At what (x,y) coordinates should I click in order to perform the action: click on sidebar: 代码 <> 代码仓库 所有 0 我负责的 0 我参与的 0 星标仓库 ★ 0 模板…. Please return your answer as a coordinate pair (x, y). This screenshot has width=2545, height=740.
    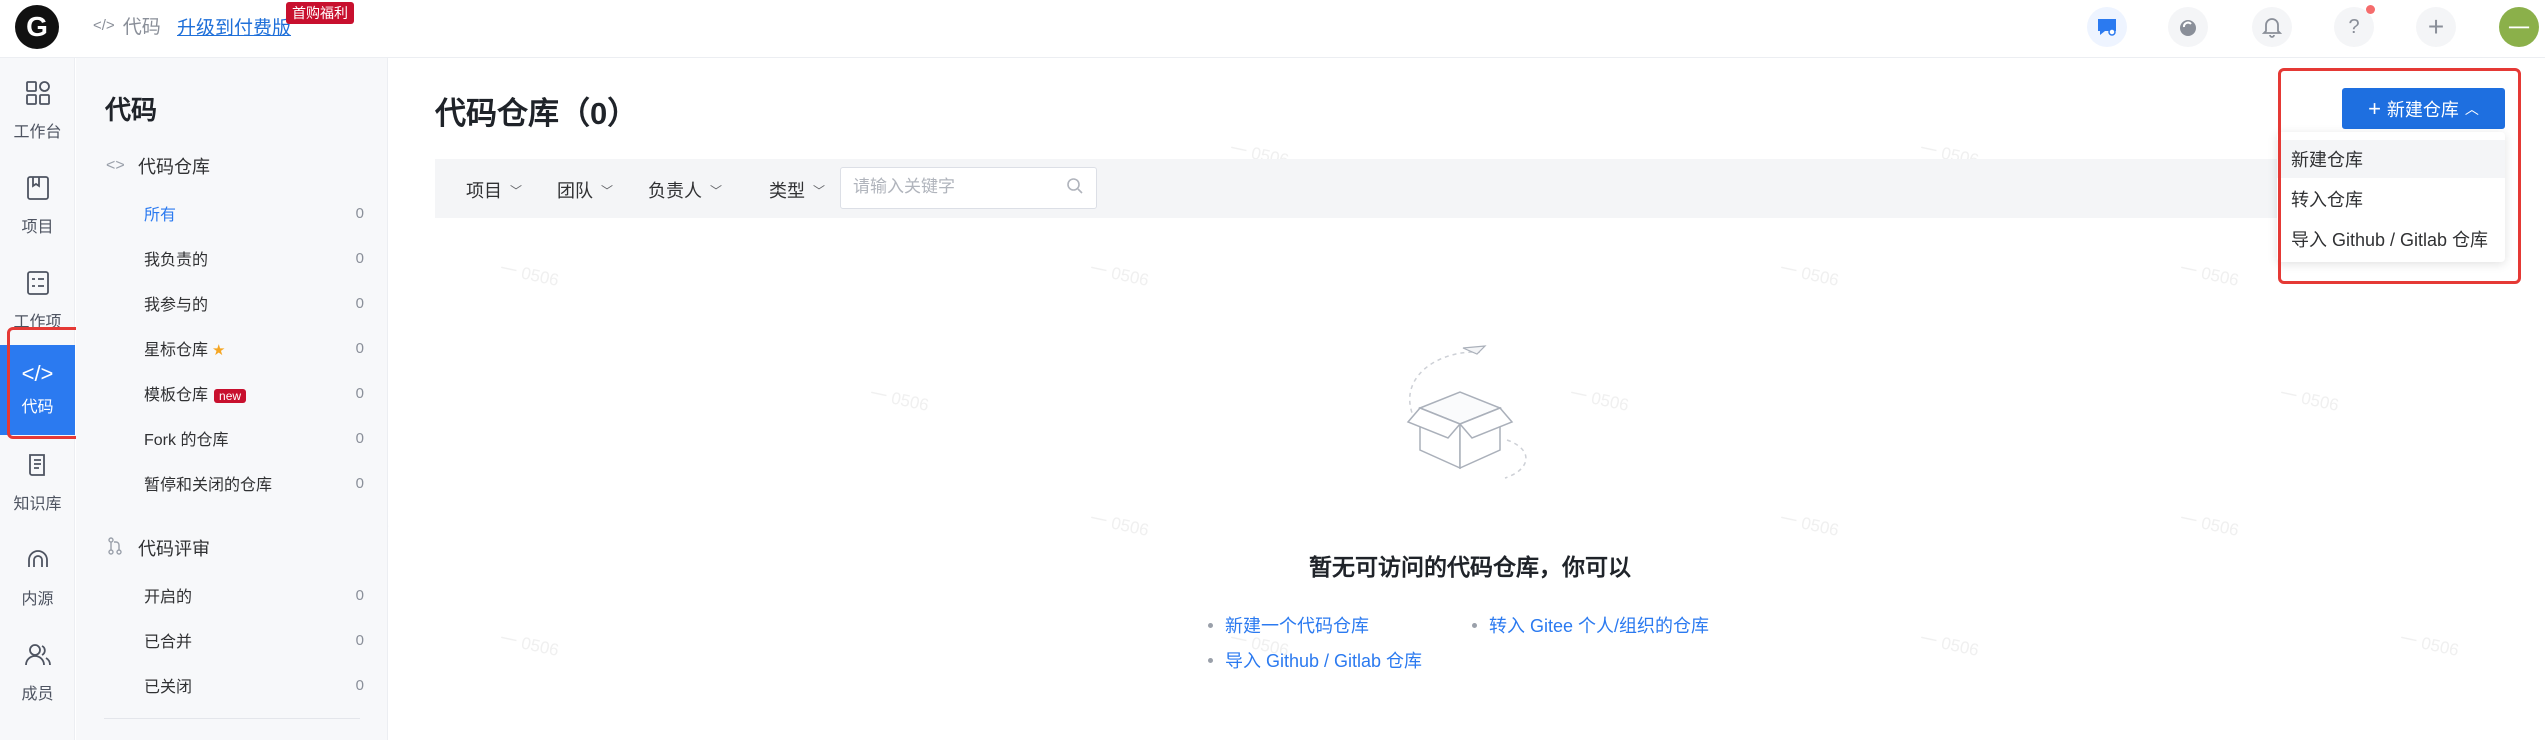
    Looking at the image, I should click on (232, 399).